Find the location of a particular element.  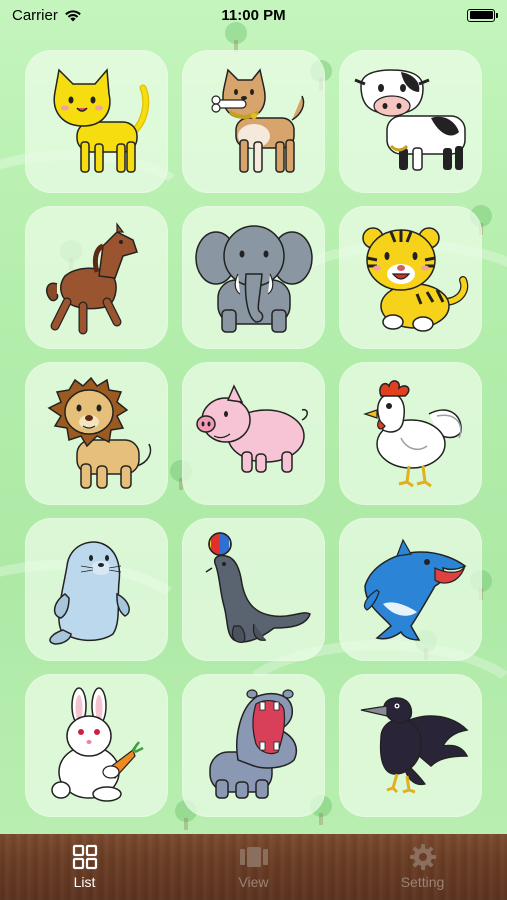

tab-list: List is located at coordinates (85, 867).